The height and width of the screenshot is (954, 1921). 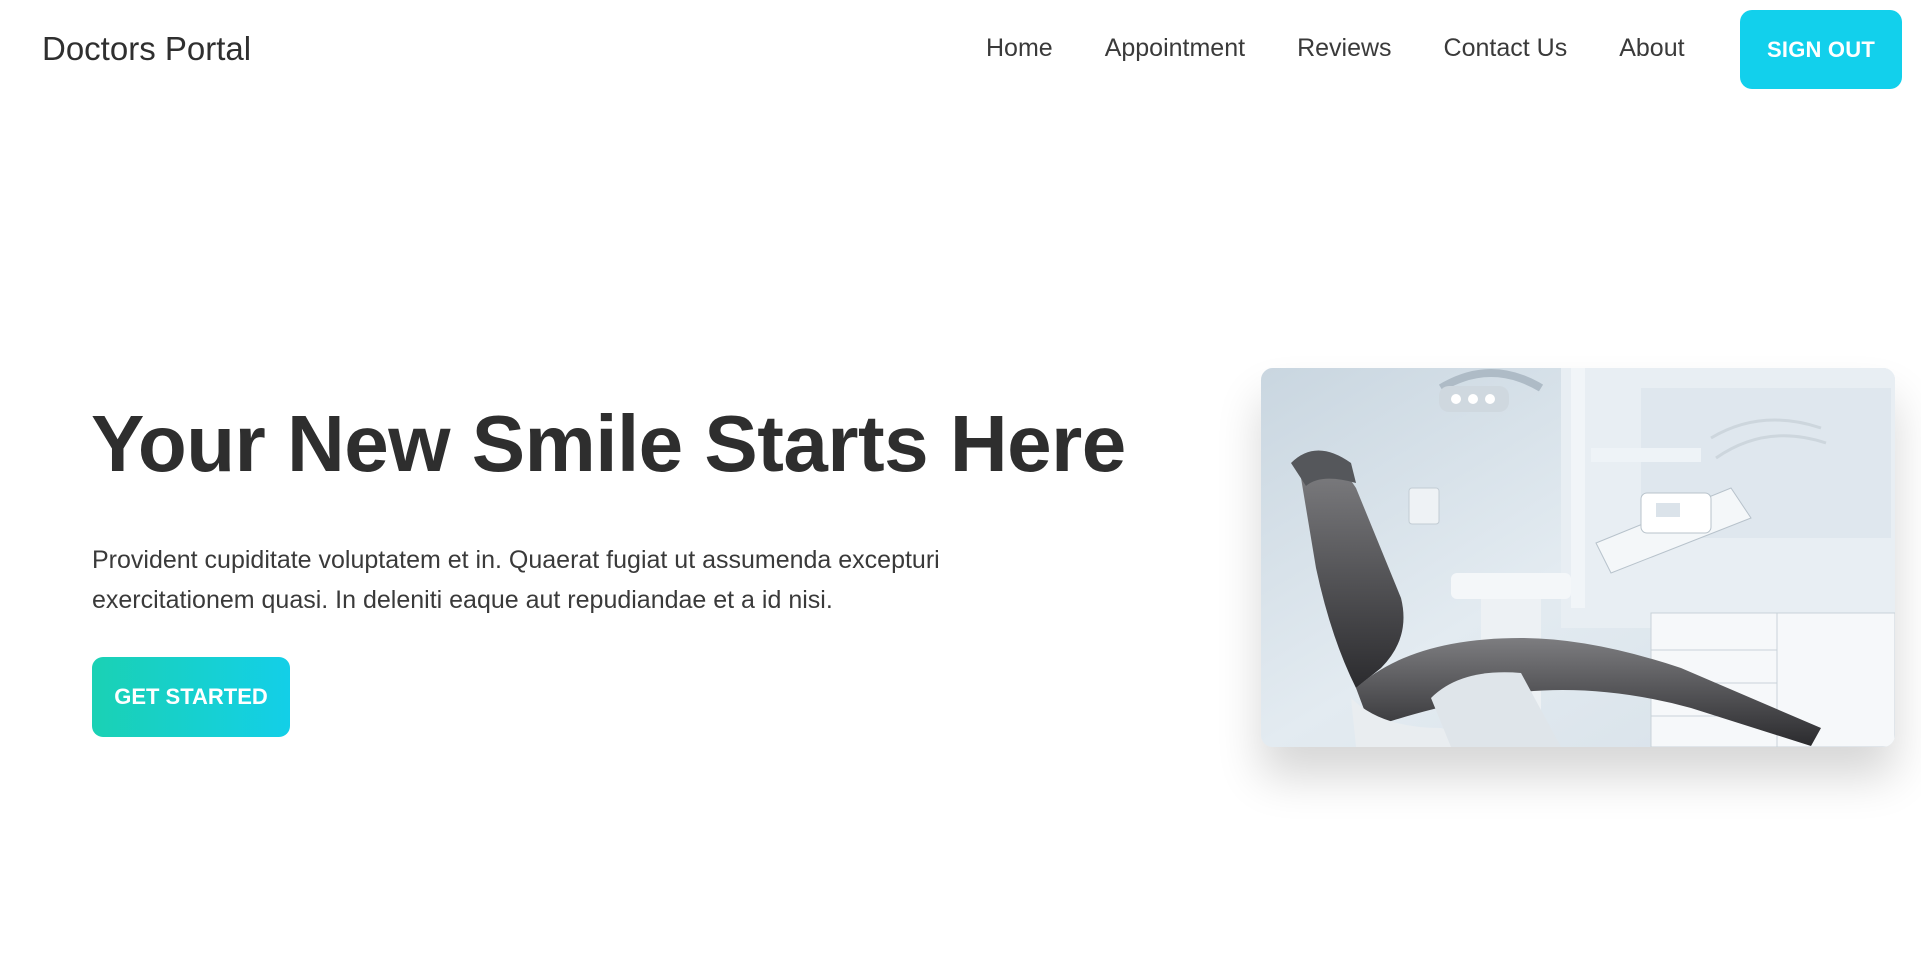 What do you see at coordinates (146, 49) in the screenshot?
I see `brand-logo: Doctors Portal` at bounding box center [146, 49].